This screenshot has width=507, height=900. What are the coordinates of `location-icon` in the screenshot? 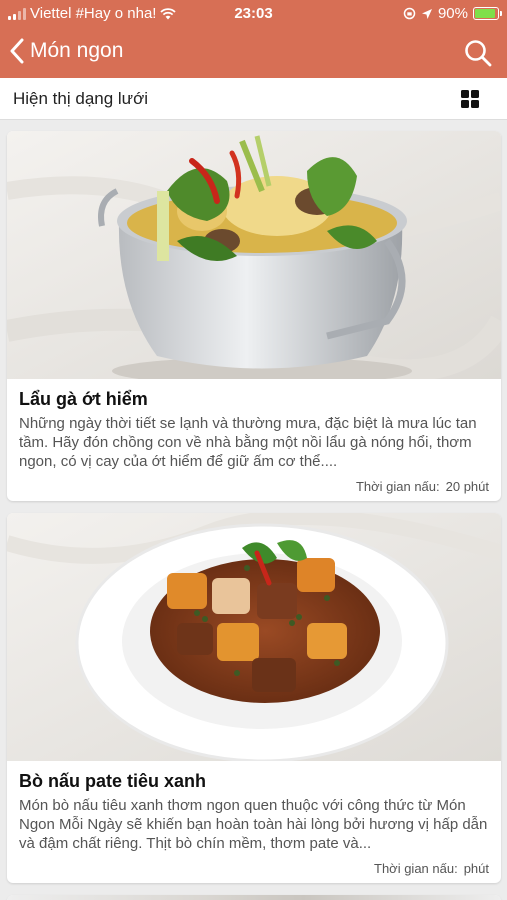 It's located at (426, 13).